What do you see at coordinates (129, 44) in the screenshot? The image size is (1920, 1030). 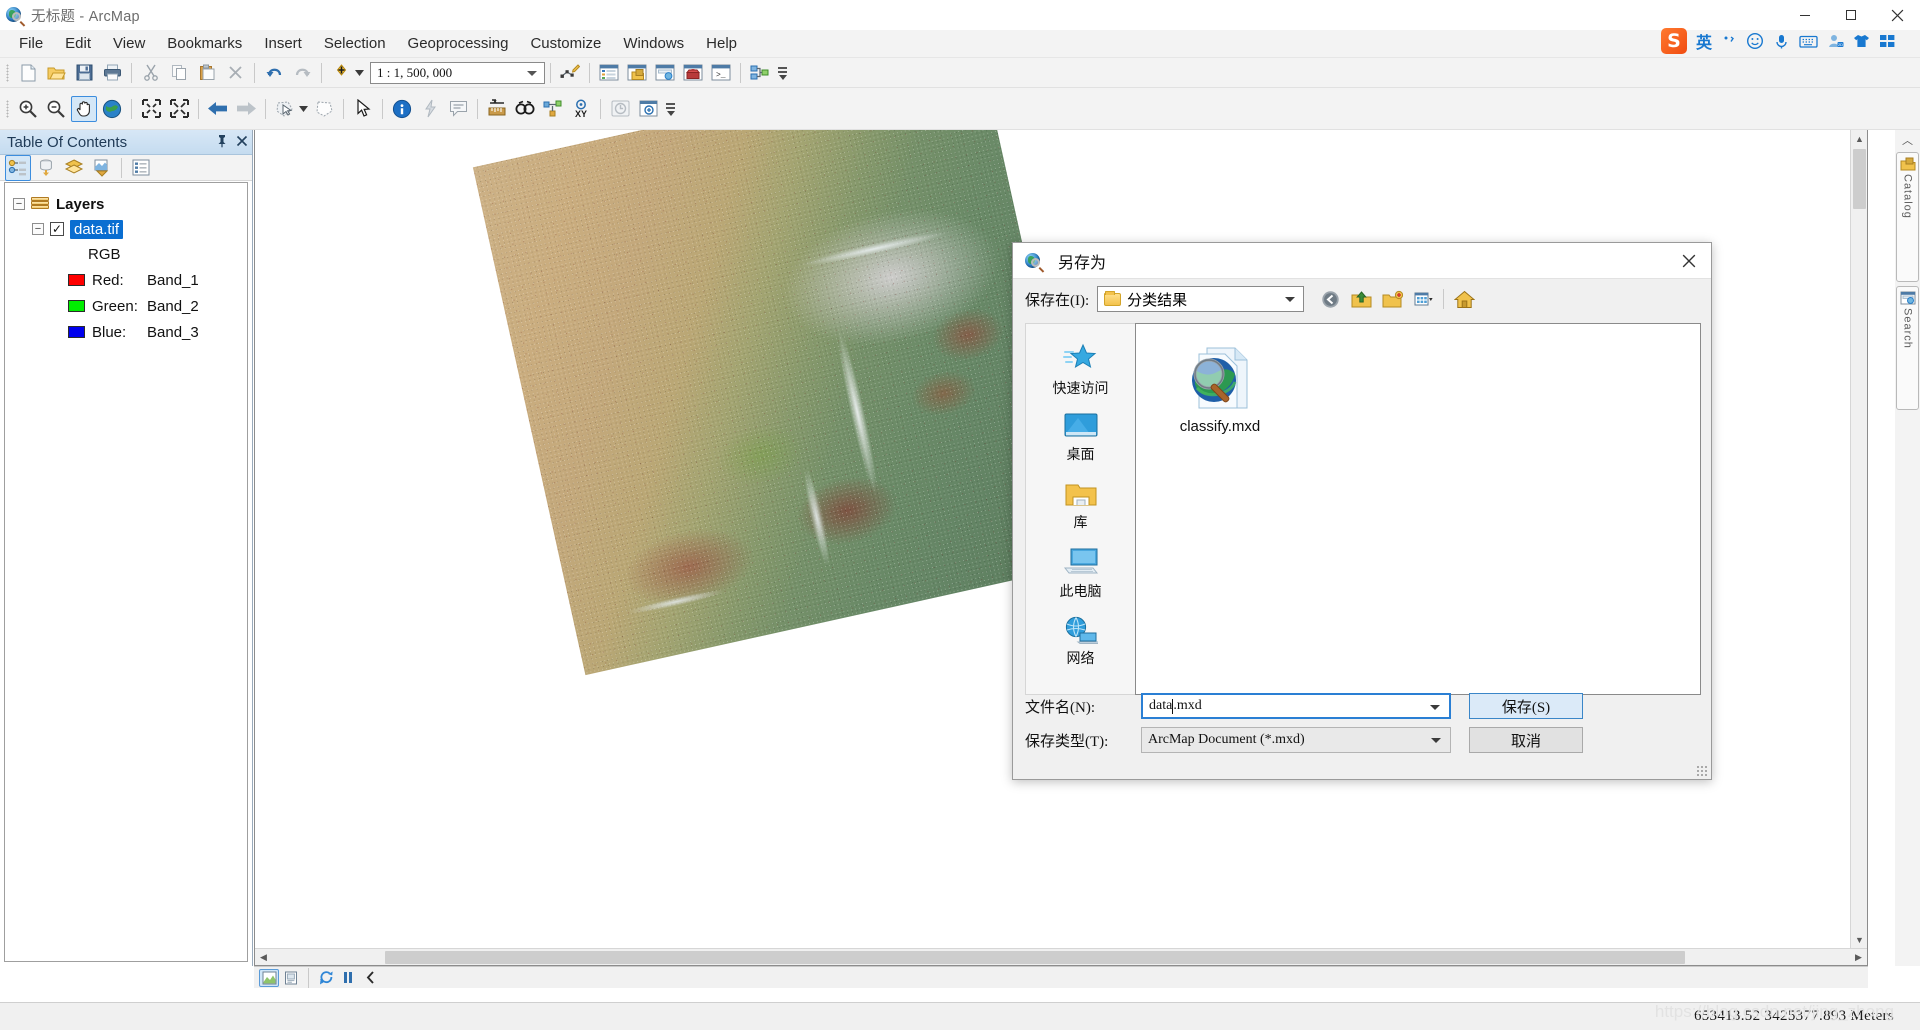 I see `menu-view: View` at bounding box center [129, 44].